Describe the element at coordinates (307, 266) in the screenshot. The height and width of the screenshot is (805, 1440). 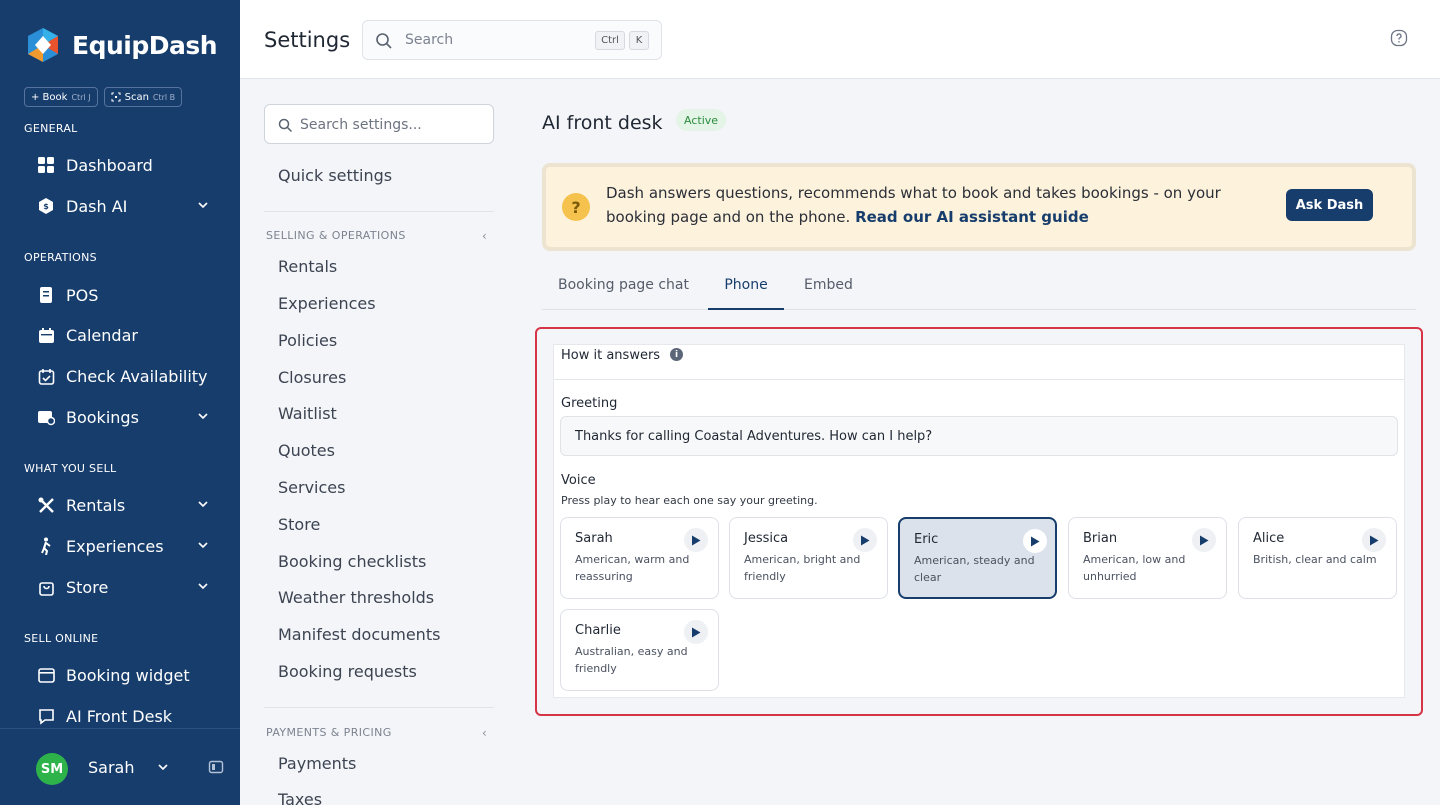
I see `settings-item: Rentals` at that location.